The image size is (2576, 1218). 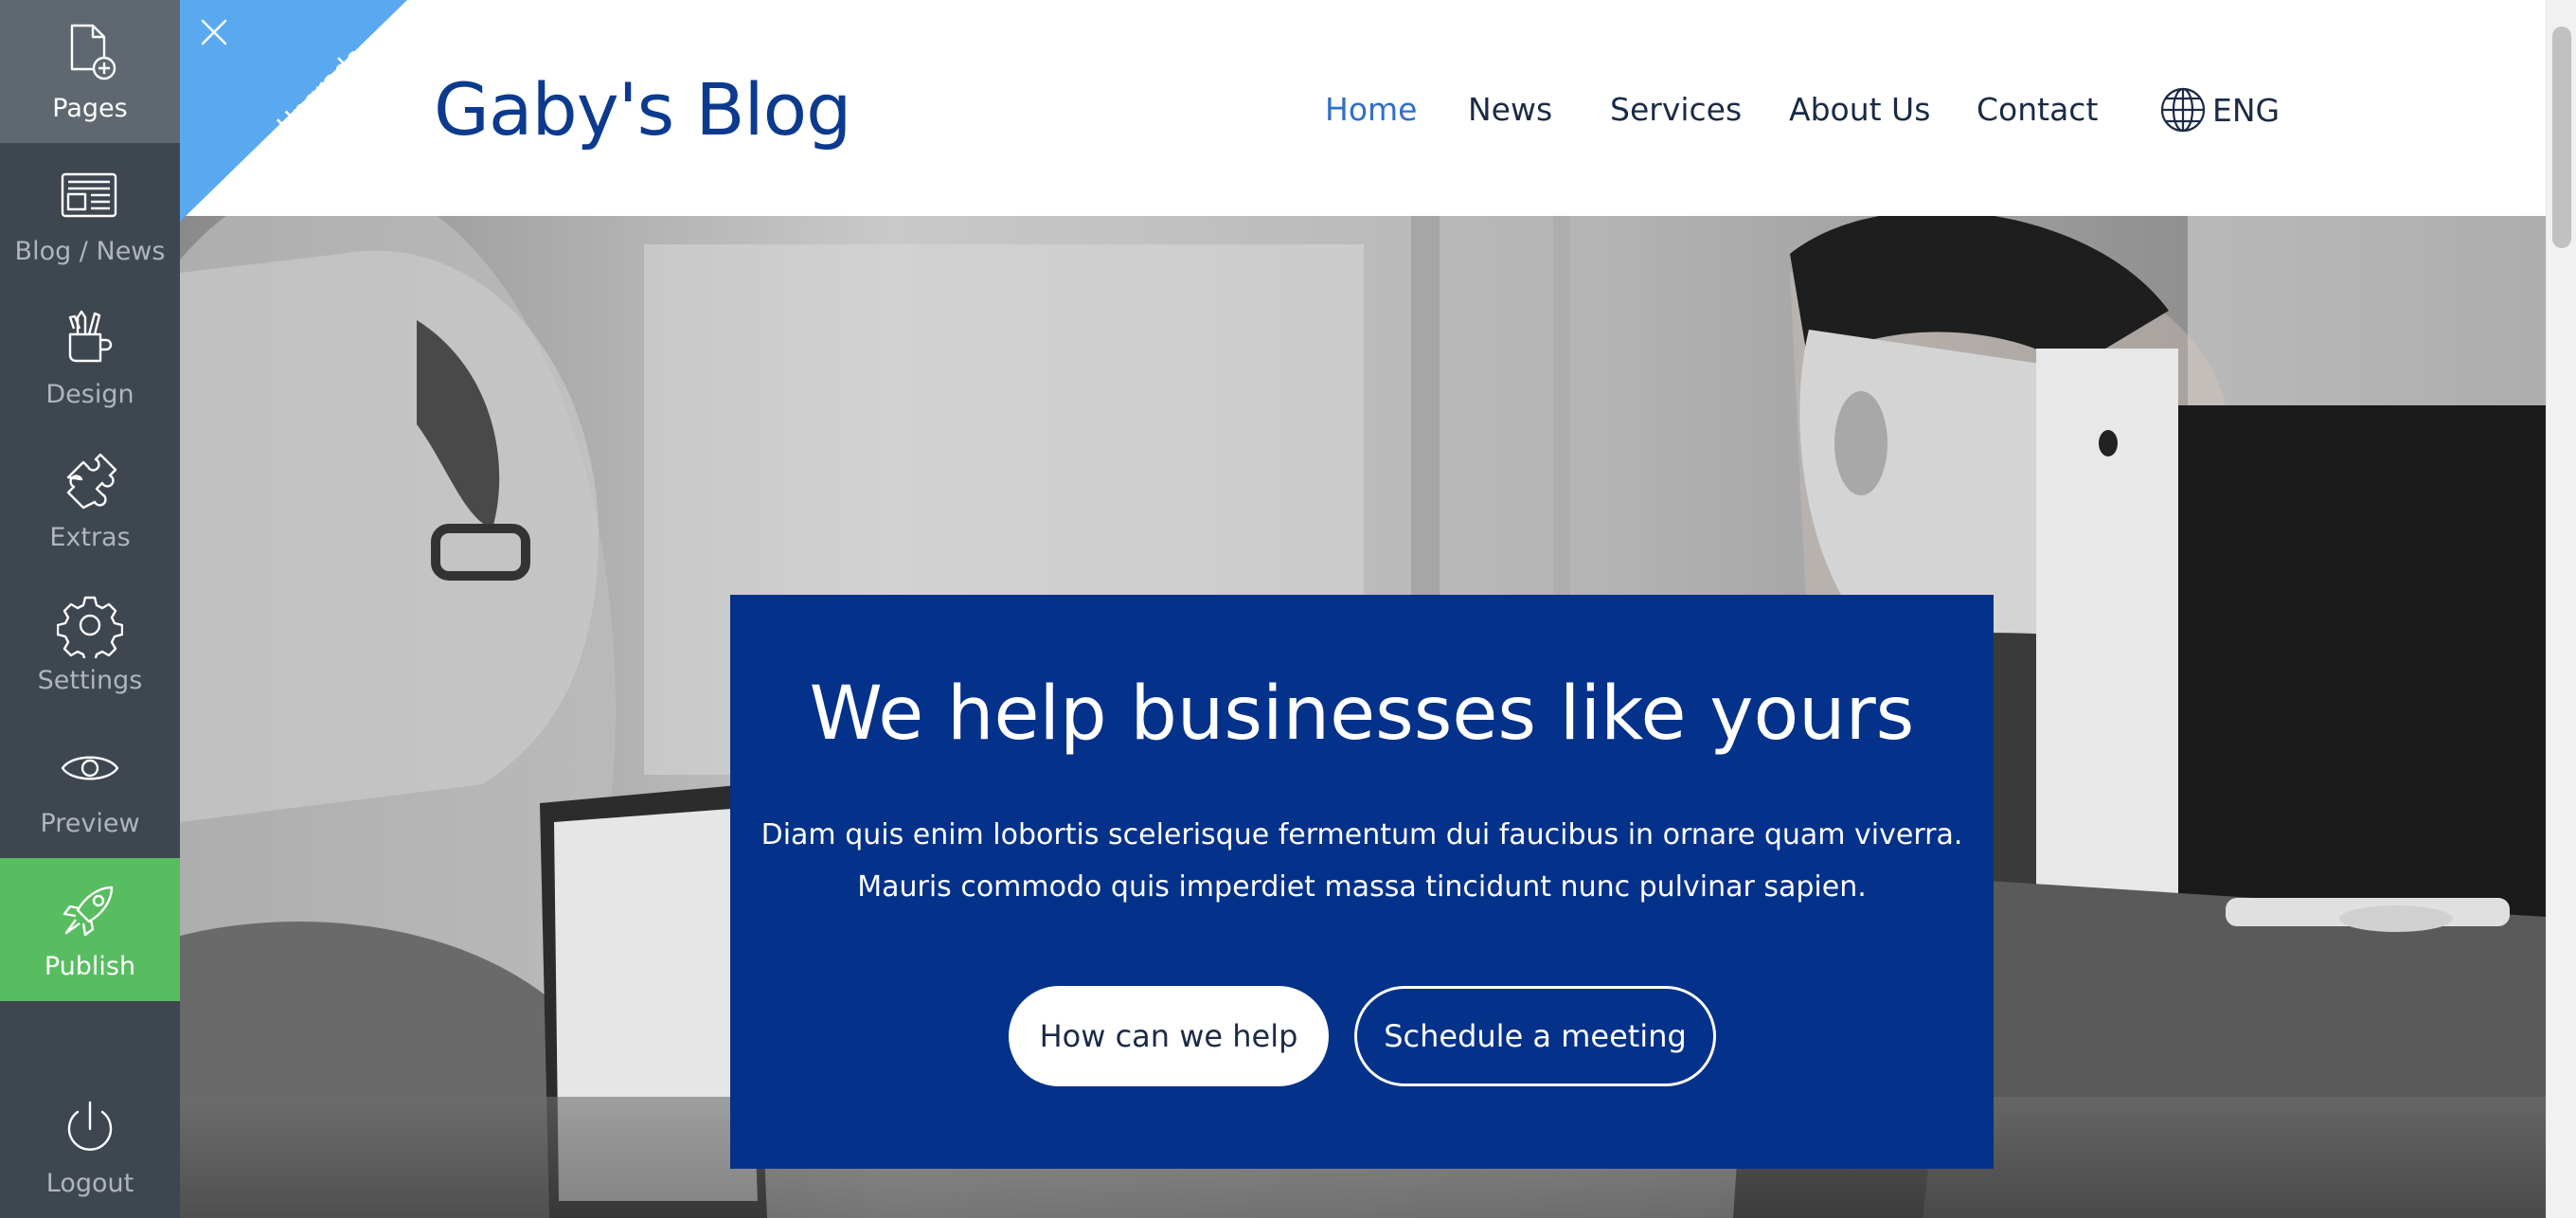 I want to click on sidebar-item-extras: Extras, so click(x=90, y=500).